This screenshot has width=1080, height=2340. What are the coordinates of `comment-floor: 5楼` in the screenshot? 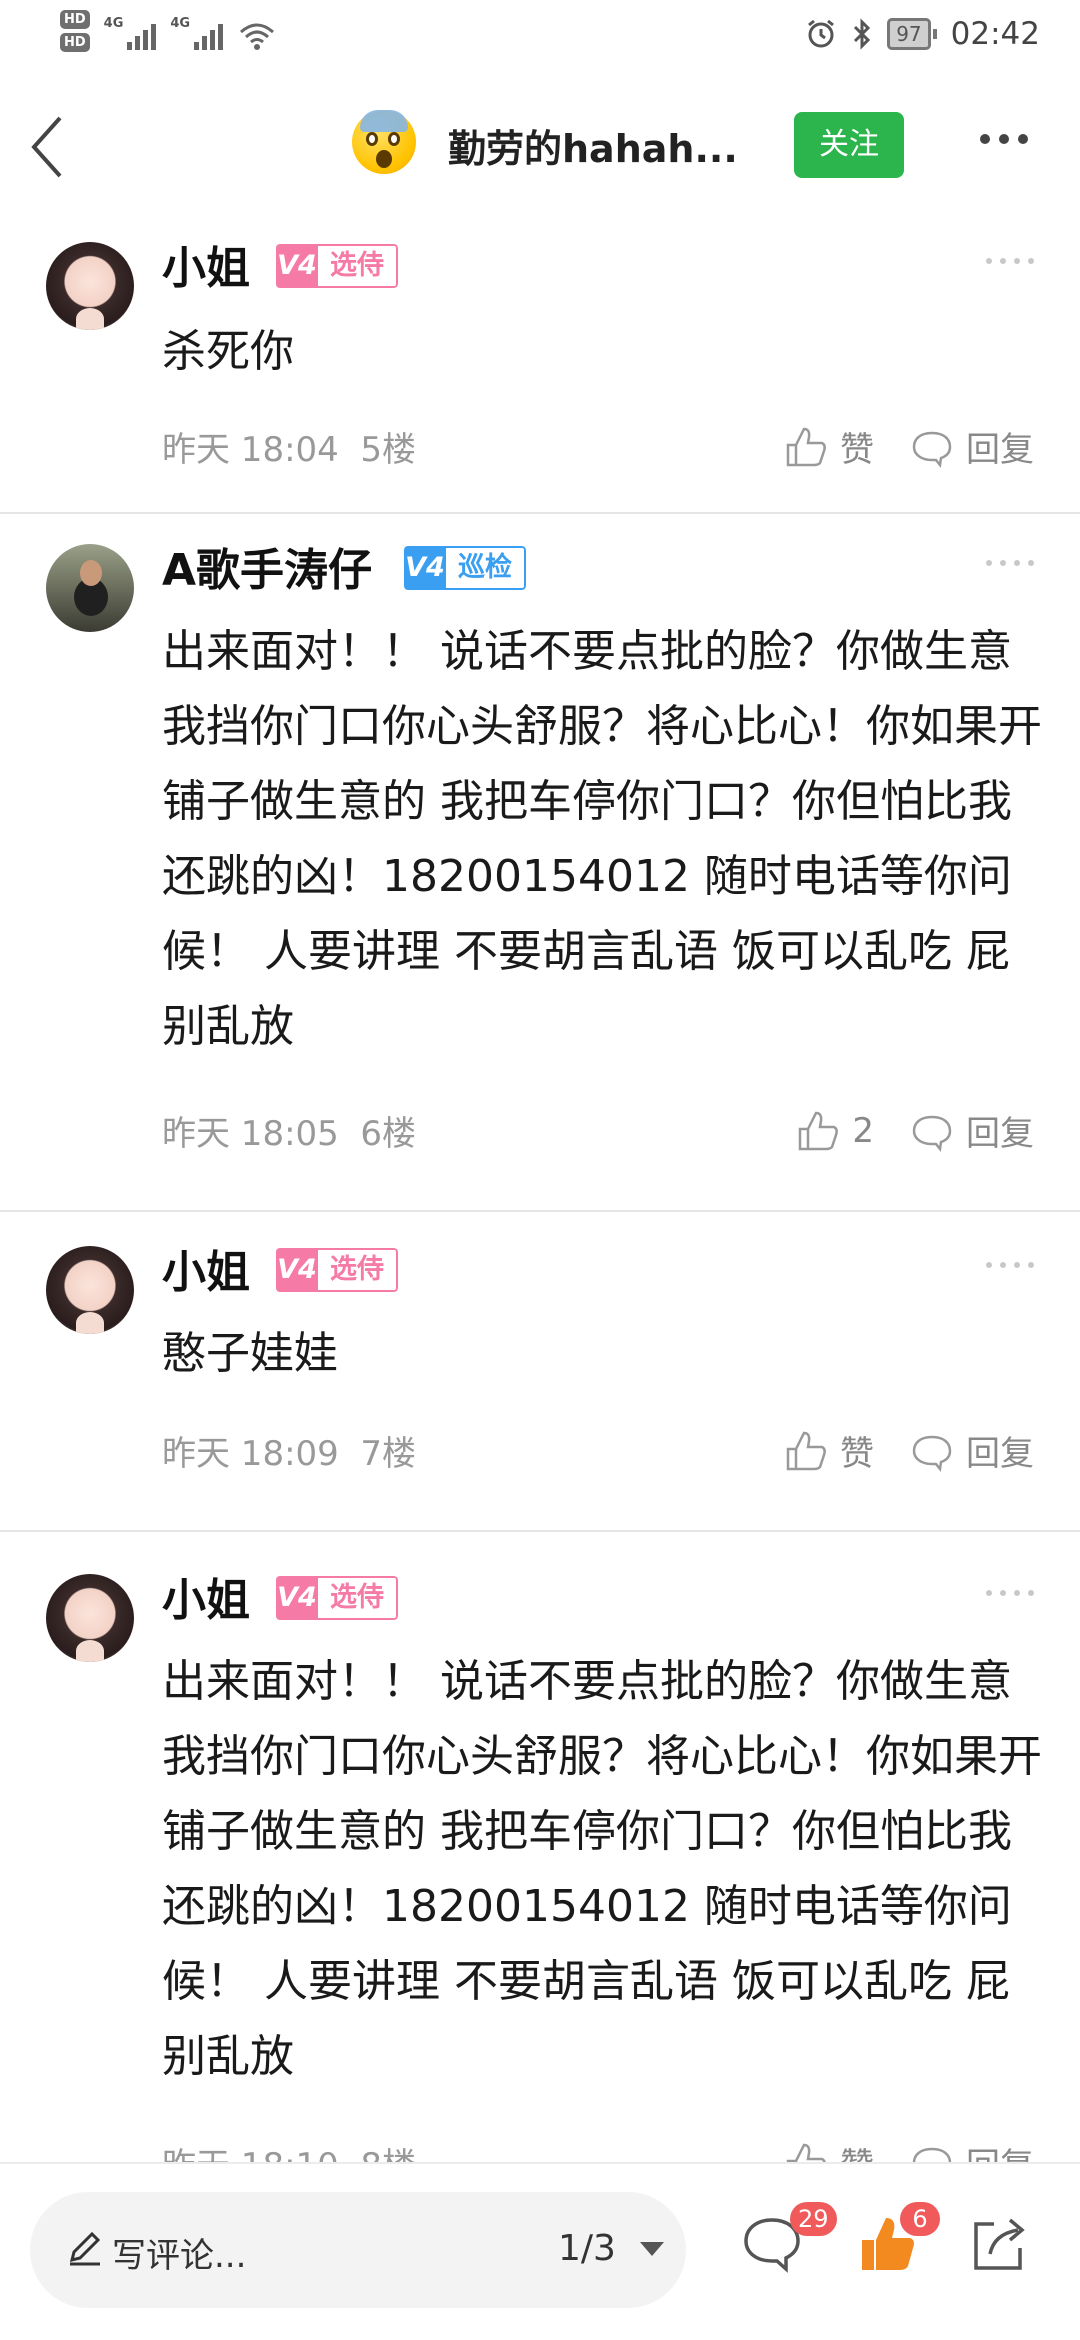 It's located at (388, 450).